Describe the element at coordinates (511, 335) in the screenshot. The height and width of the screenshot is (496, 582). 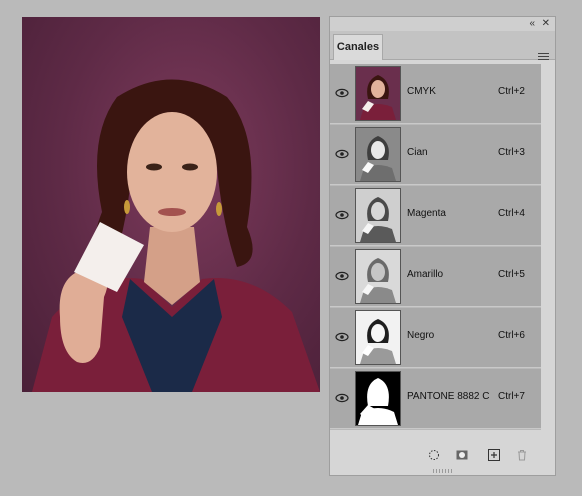
I see `channel-shortcut: Ctrl+6` at that location.